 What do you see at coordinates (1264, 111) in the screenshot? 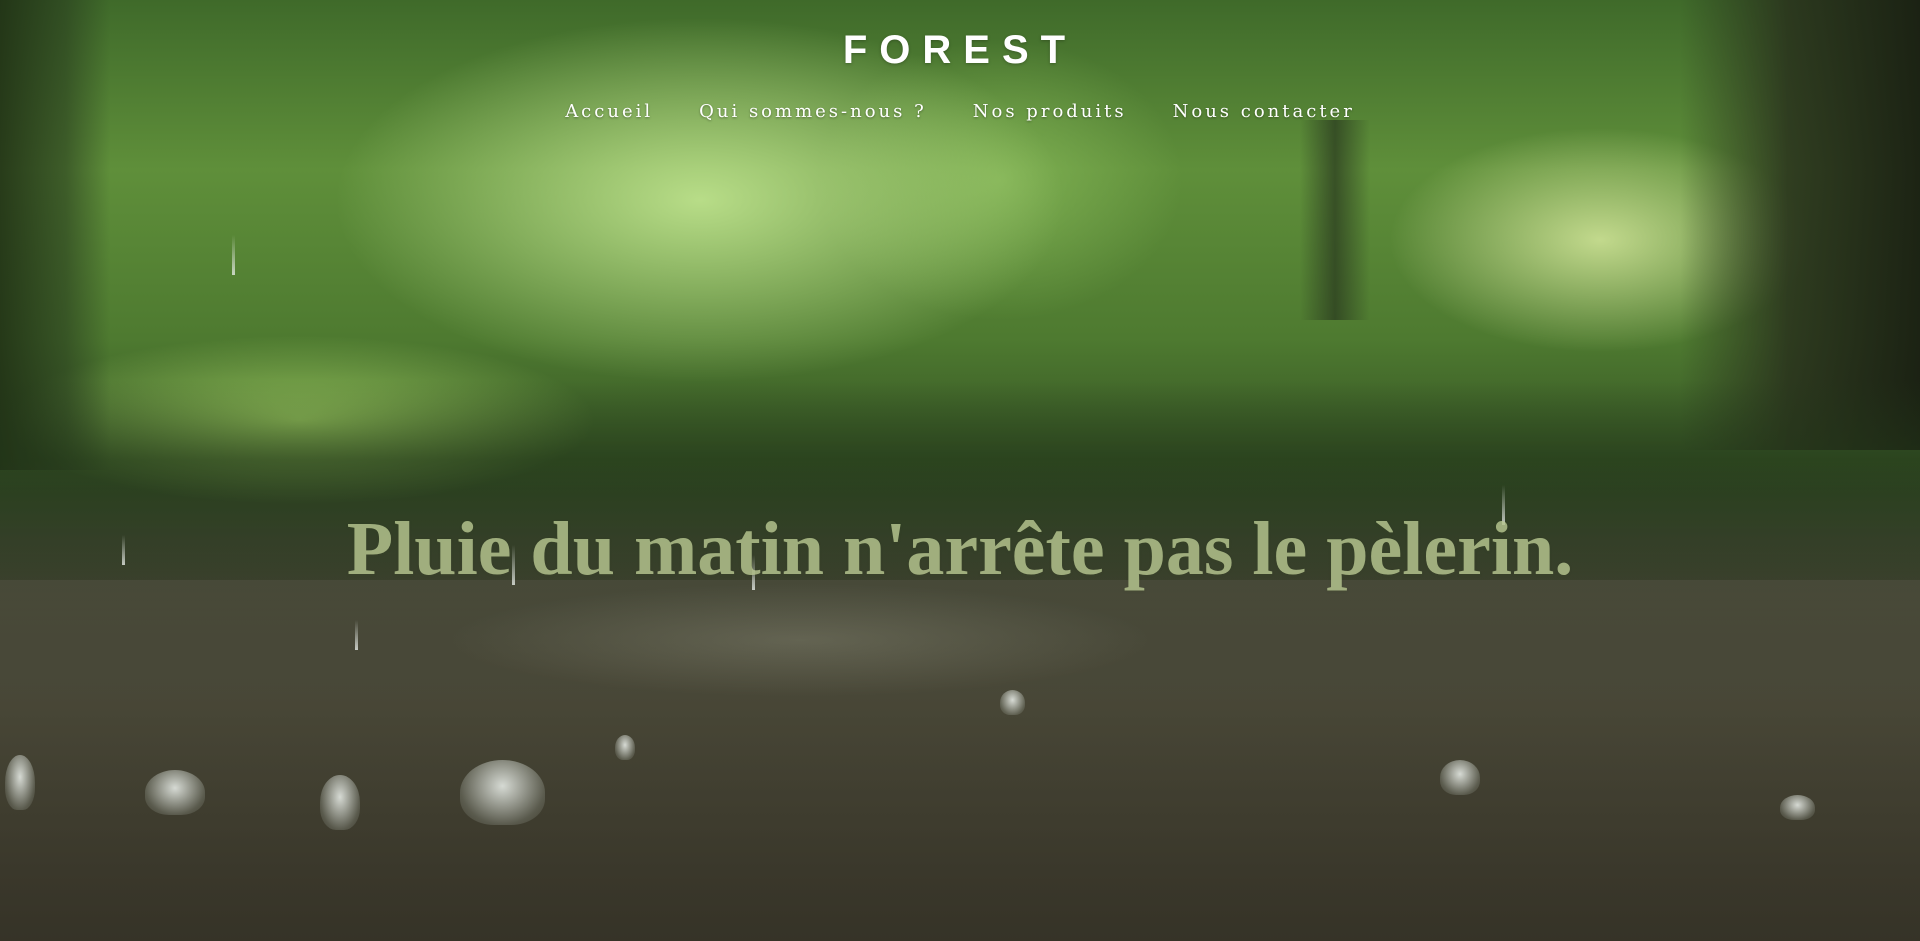
I see `nav-link-nous-contacter: Nous contacter` at bounding box center [1264, 111].